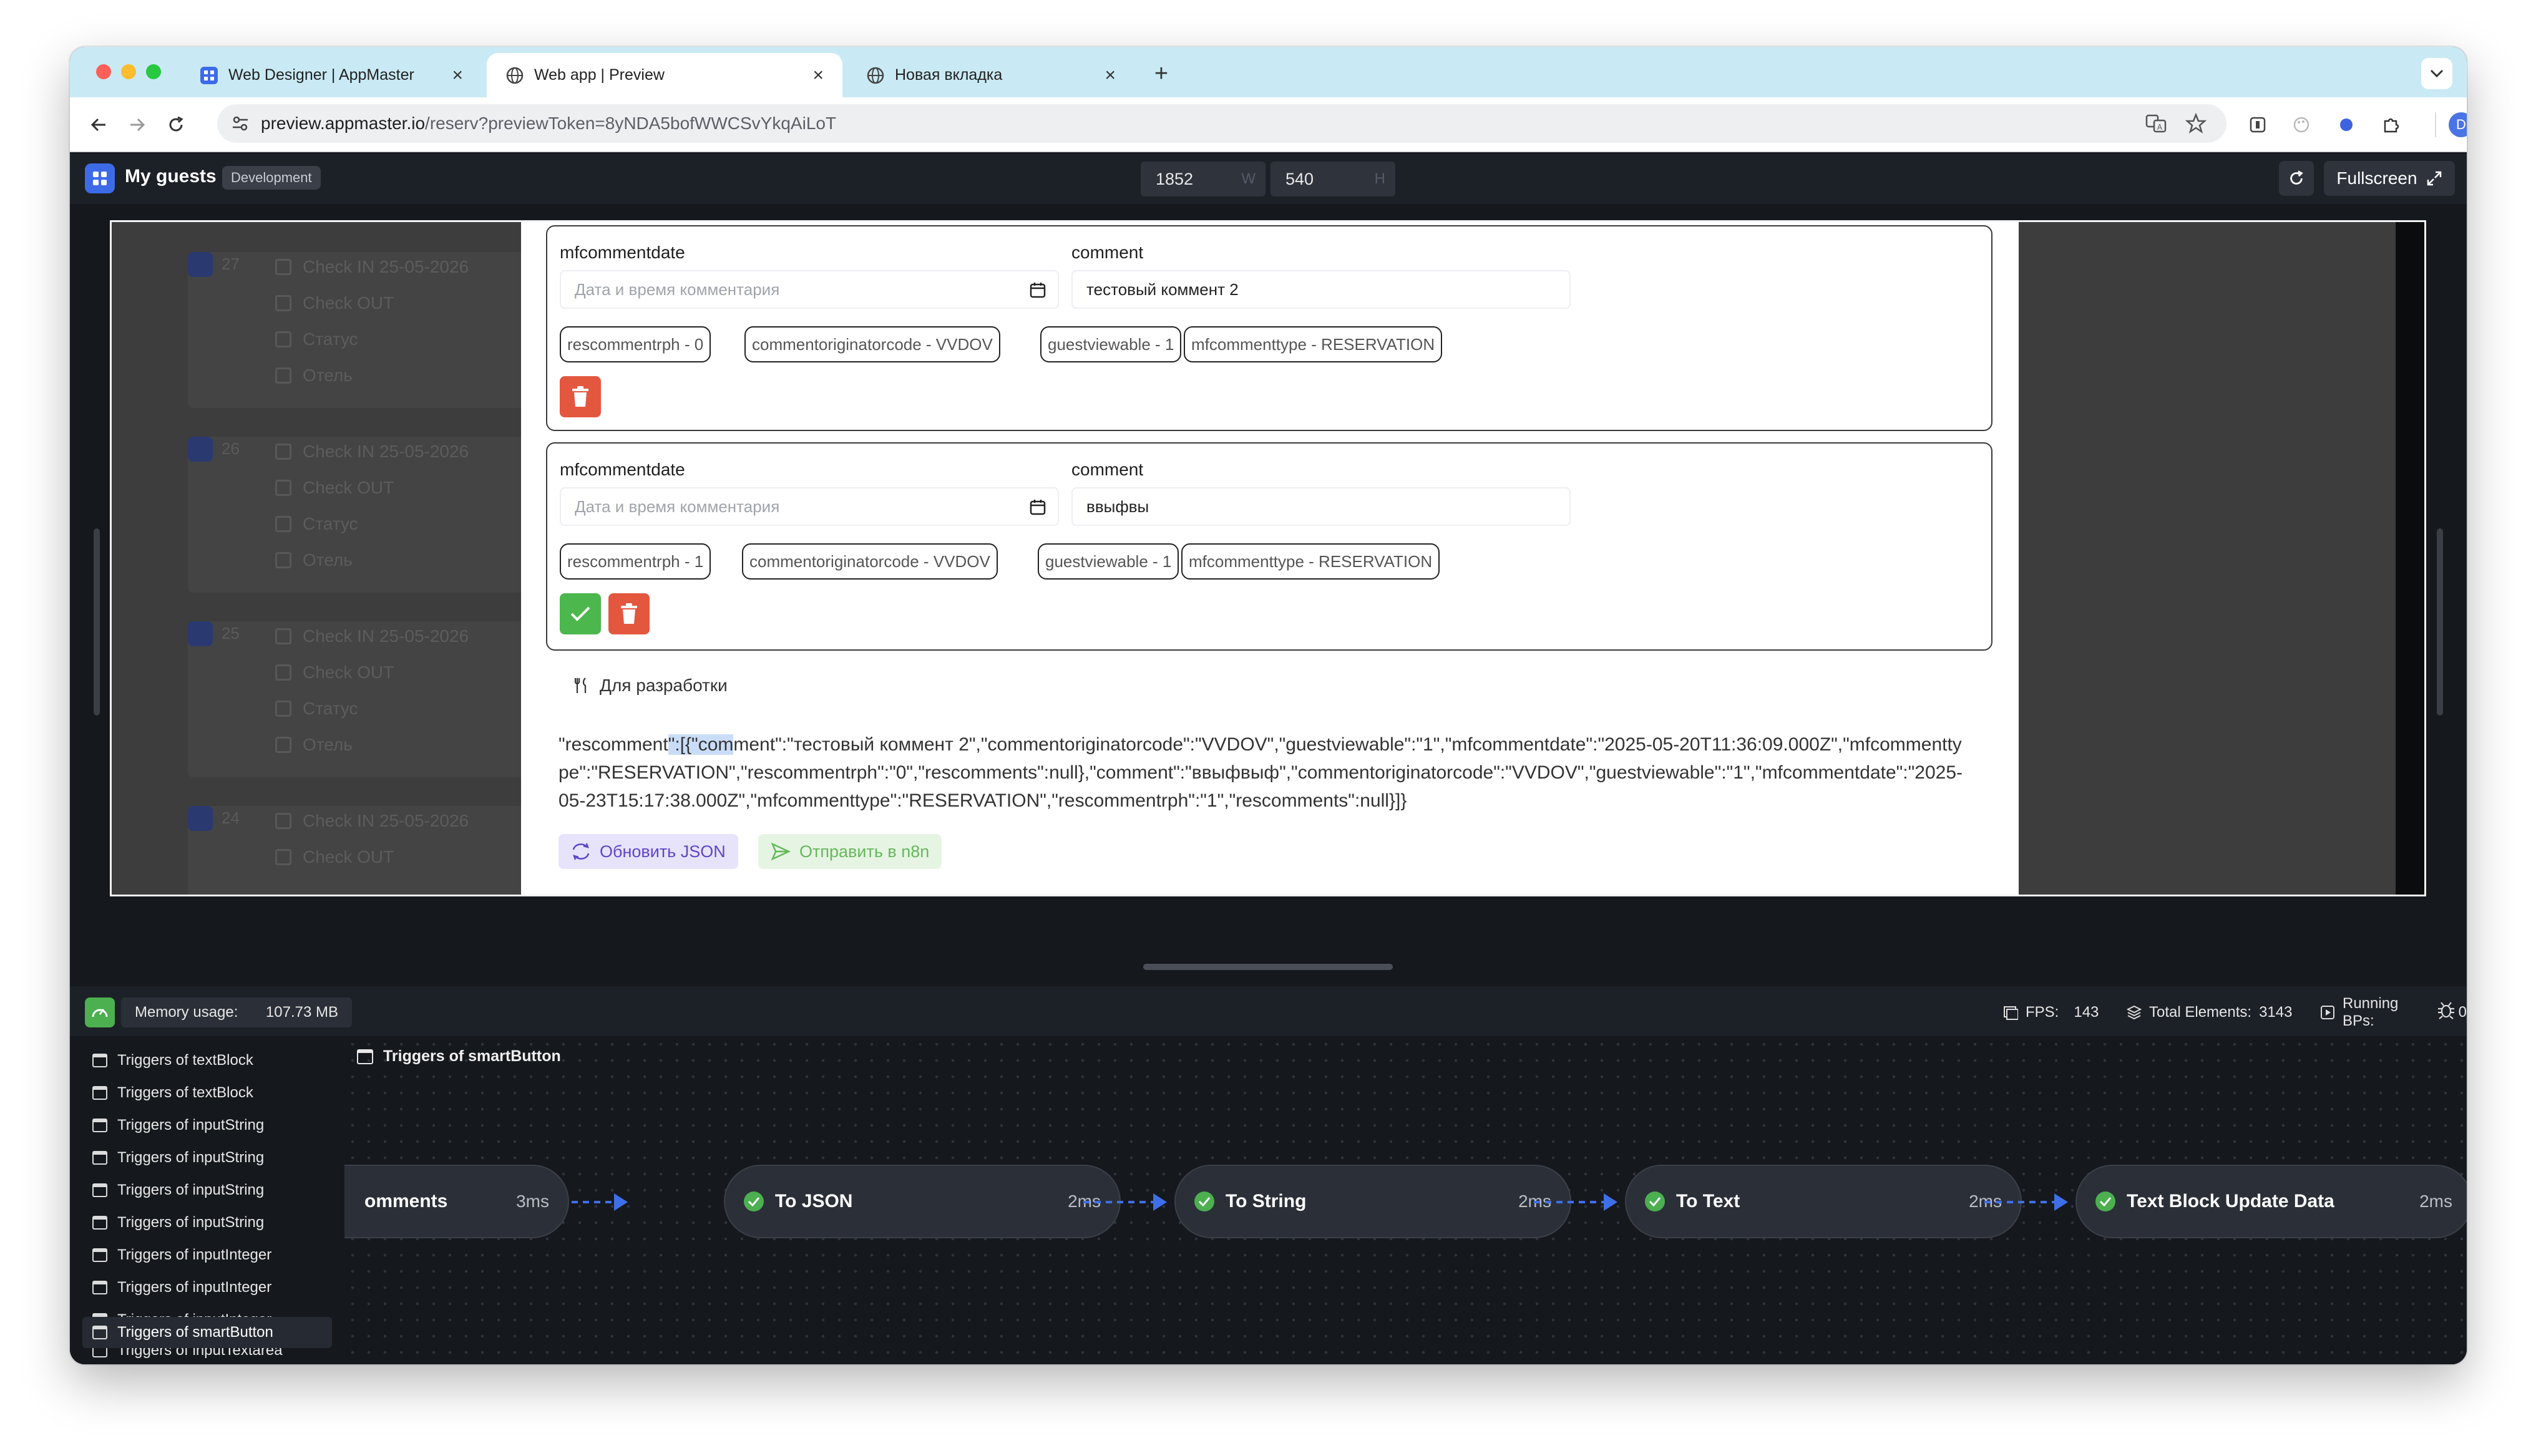 This screenshot has width=2536, height=1456. I want to click on check-circle-icon, so click(1655, 1201).